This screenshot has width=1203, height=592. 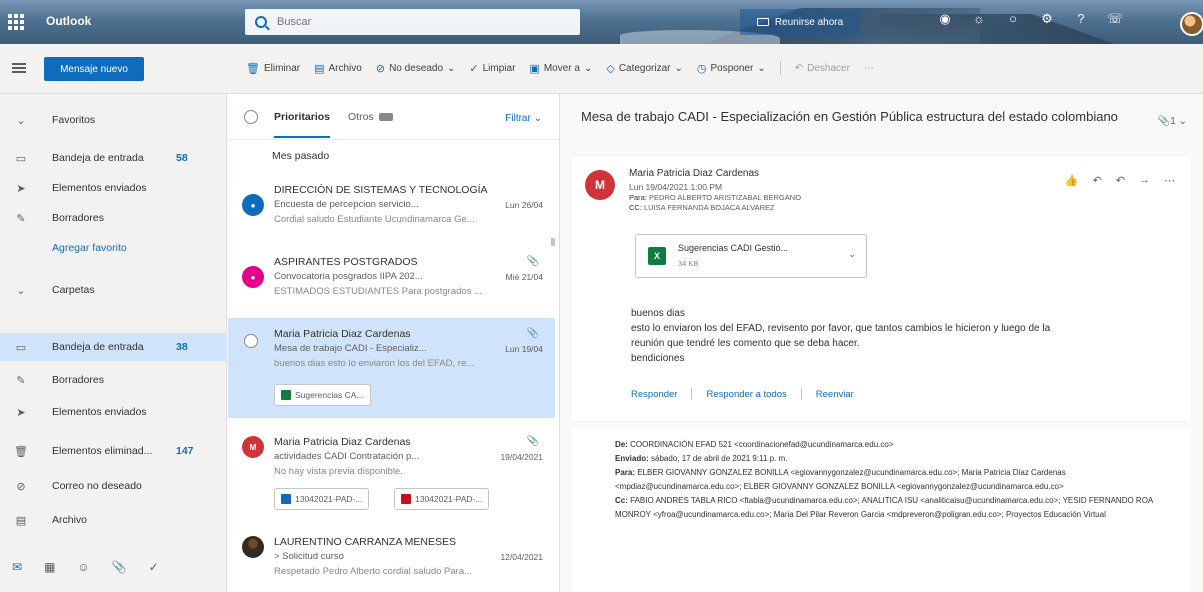 I want to click on favorites-header: ⌄ Favoritos, so click(x=113, y=120).